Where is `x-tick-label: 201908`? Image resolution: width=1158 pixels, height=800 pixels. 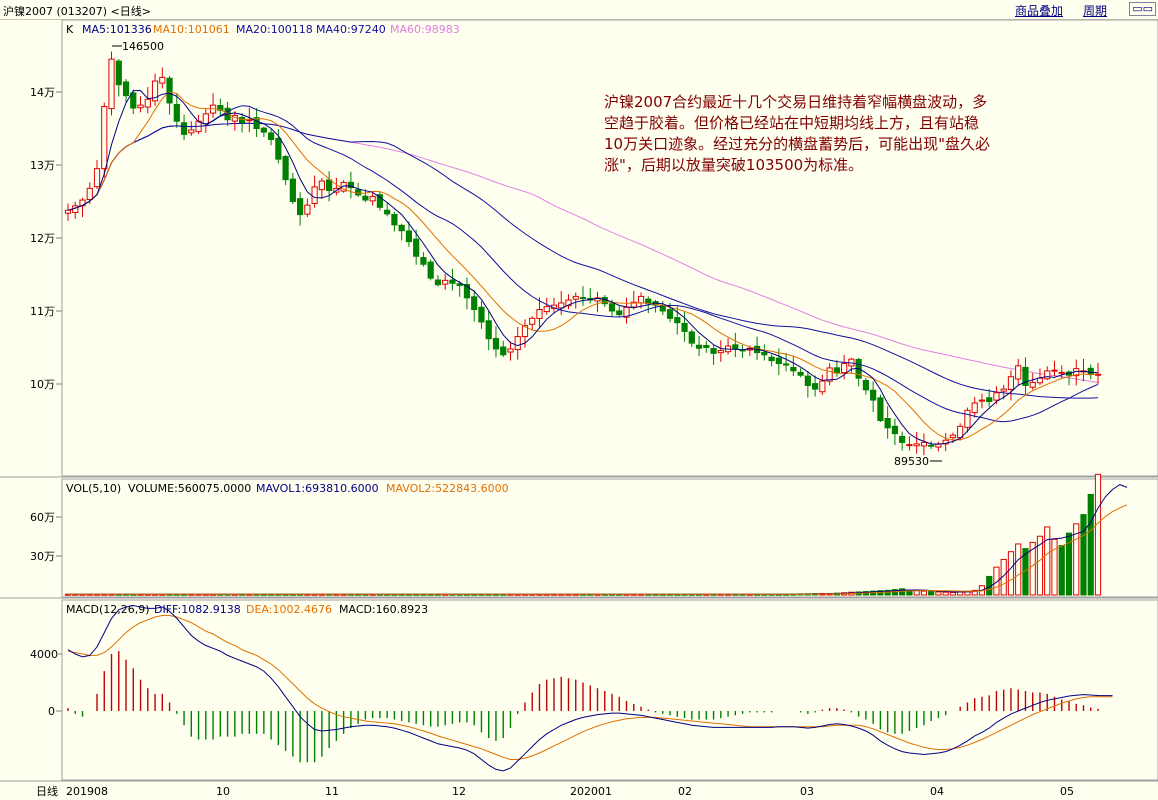 x-tick-label: 201908 is located at coordinates (87, 791).